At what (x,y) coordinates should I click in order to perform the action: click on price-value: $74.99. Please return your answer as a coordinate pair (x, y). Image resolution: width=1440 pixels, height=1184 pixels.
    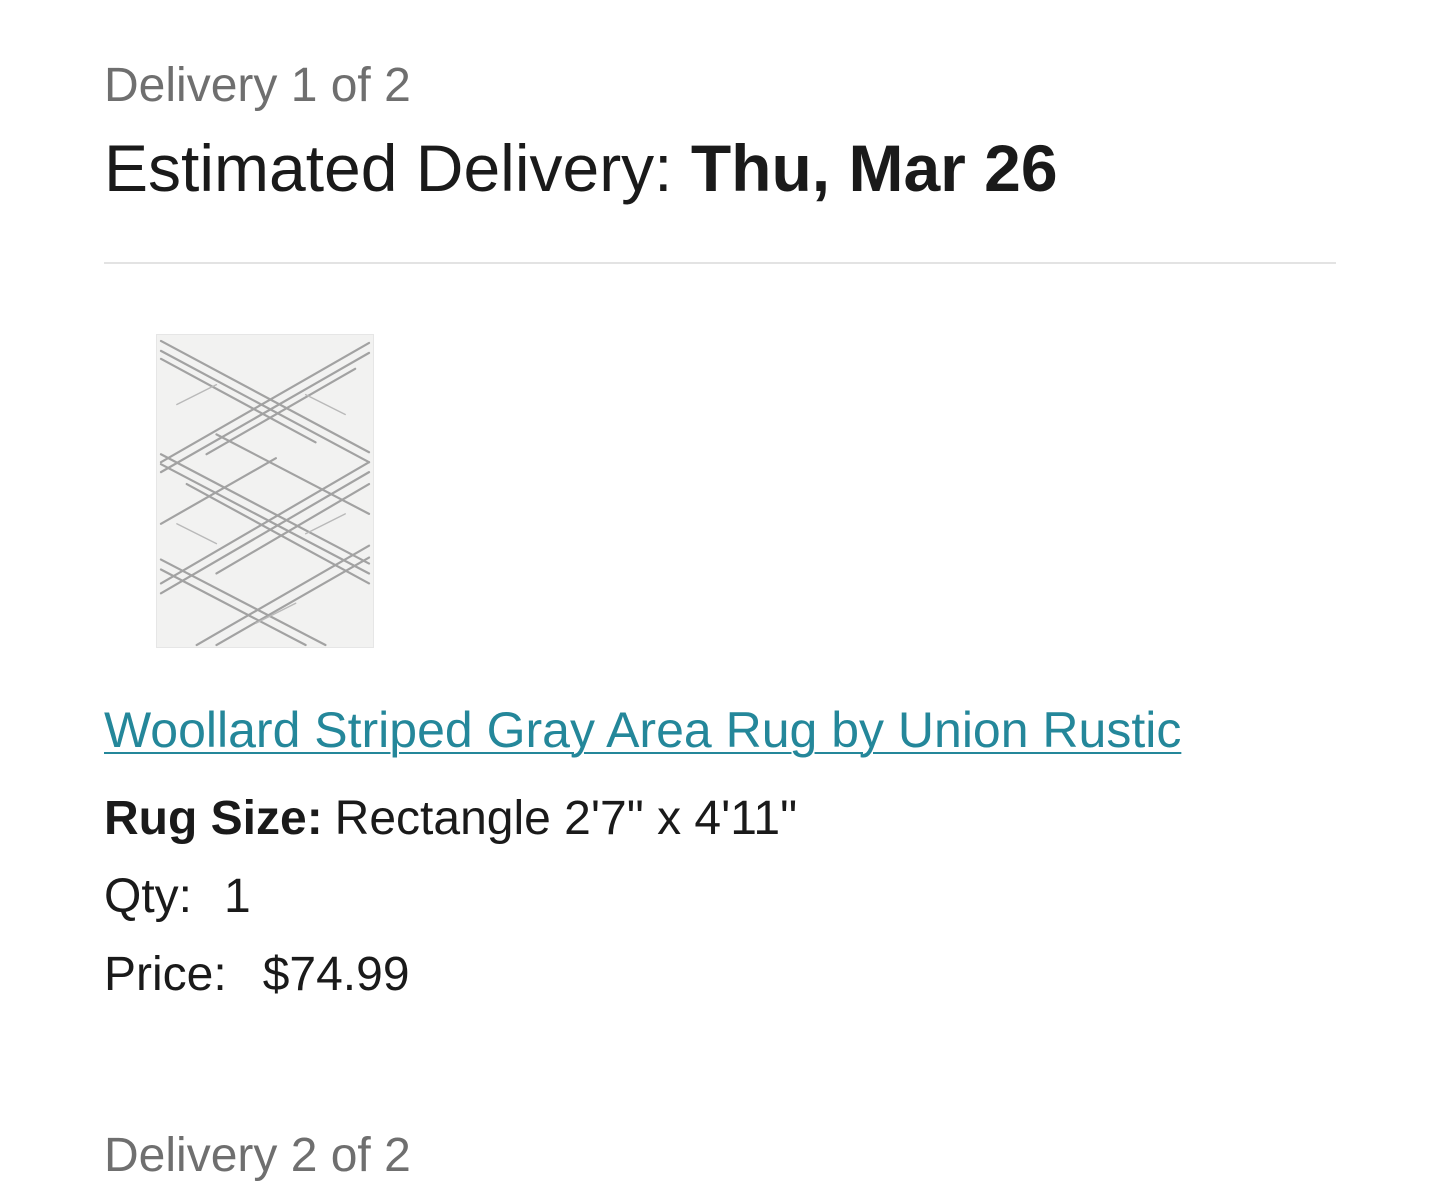
    Looking at the image, I should click on (336, 974).